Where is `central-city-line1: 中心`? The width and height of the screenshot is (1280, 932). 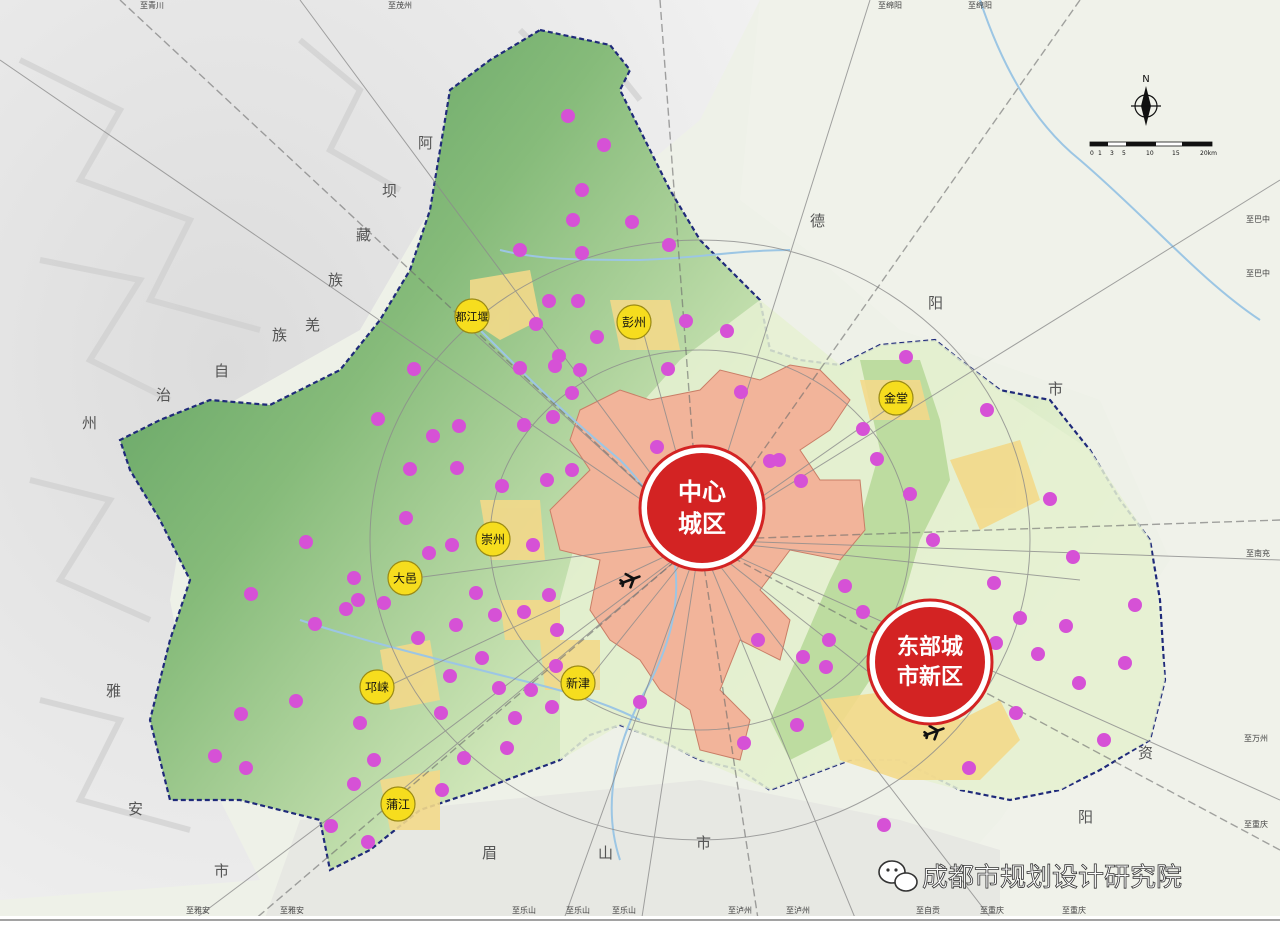 central-city-line1: 中心 is located at coordinates (702, 492).